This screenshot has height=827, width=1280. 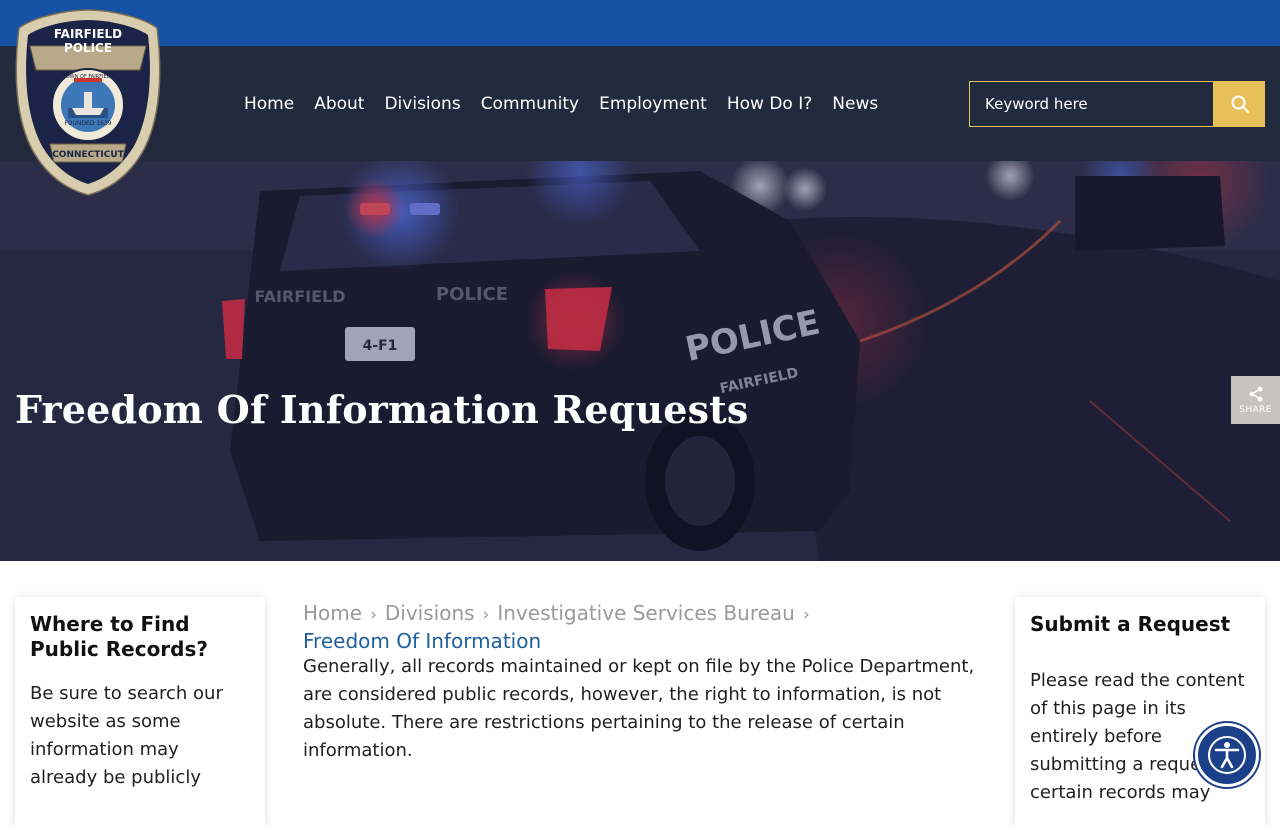 What do you see at coordinates (1091, 104) in the screenshot?
I see `search-input` at bounding box center [1091, 104].